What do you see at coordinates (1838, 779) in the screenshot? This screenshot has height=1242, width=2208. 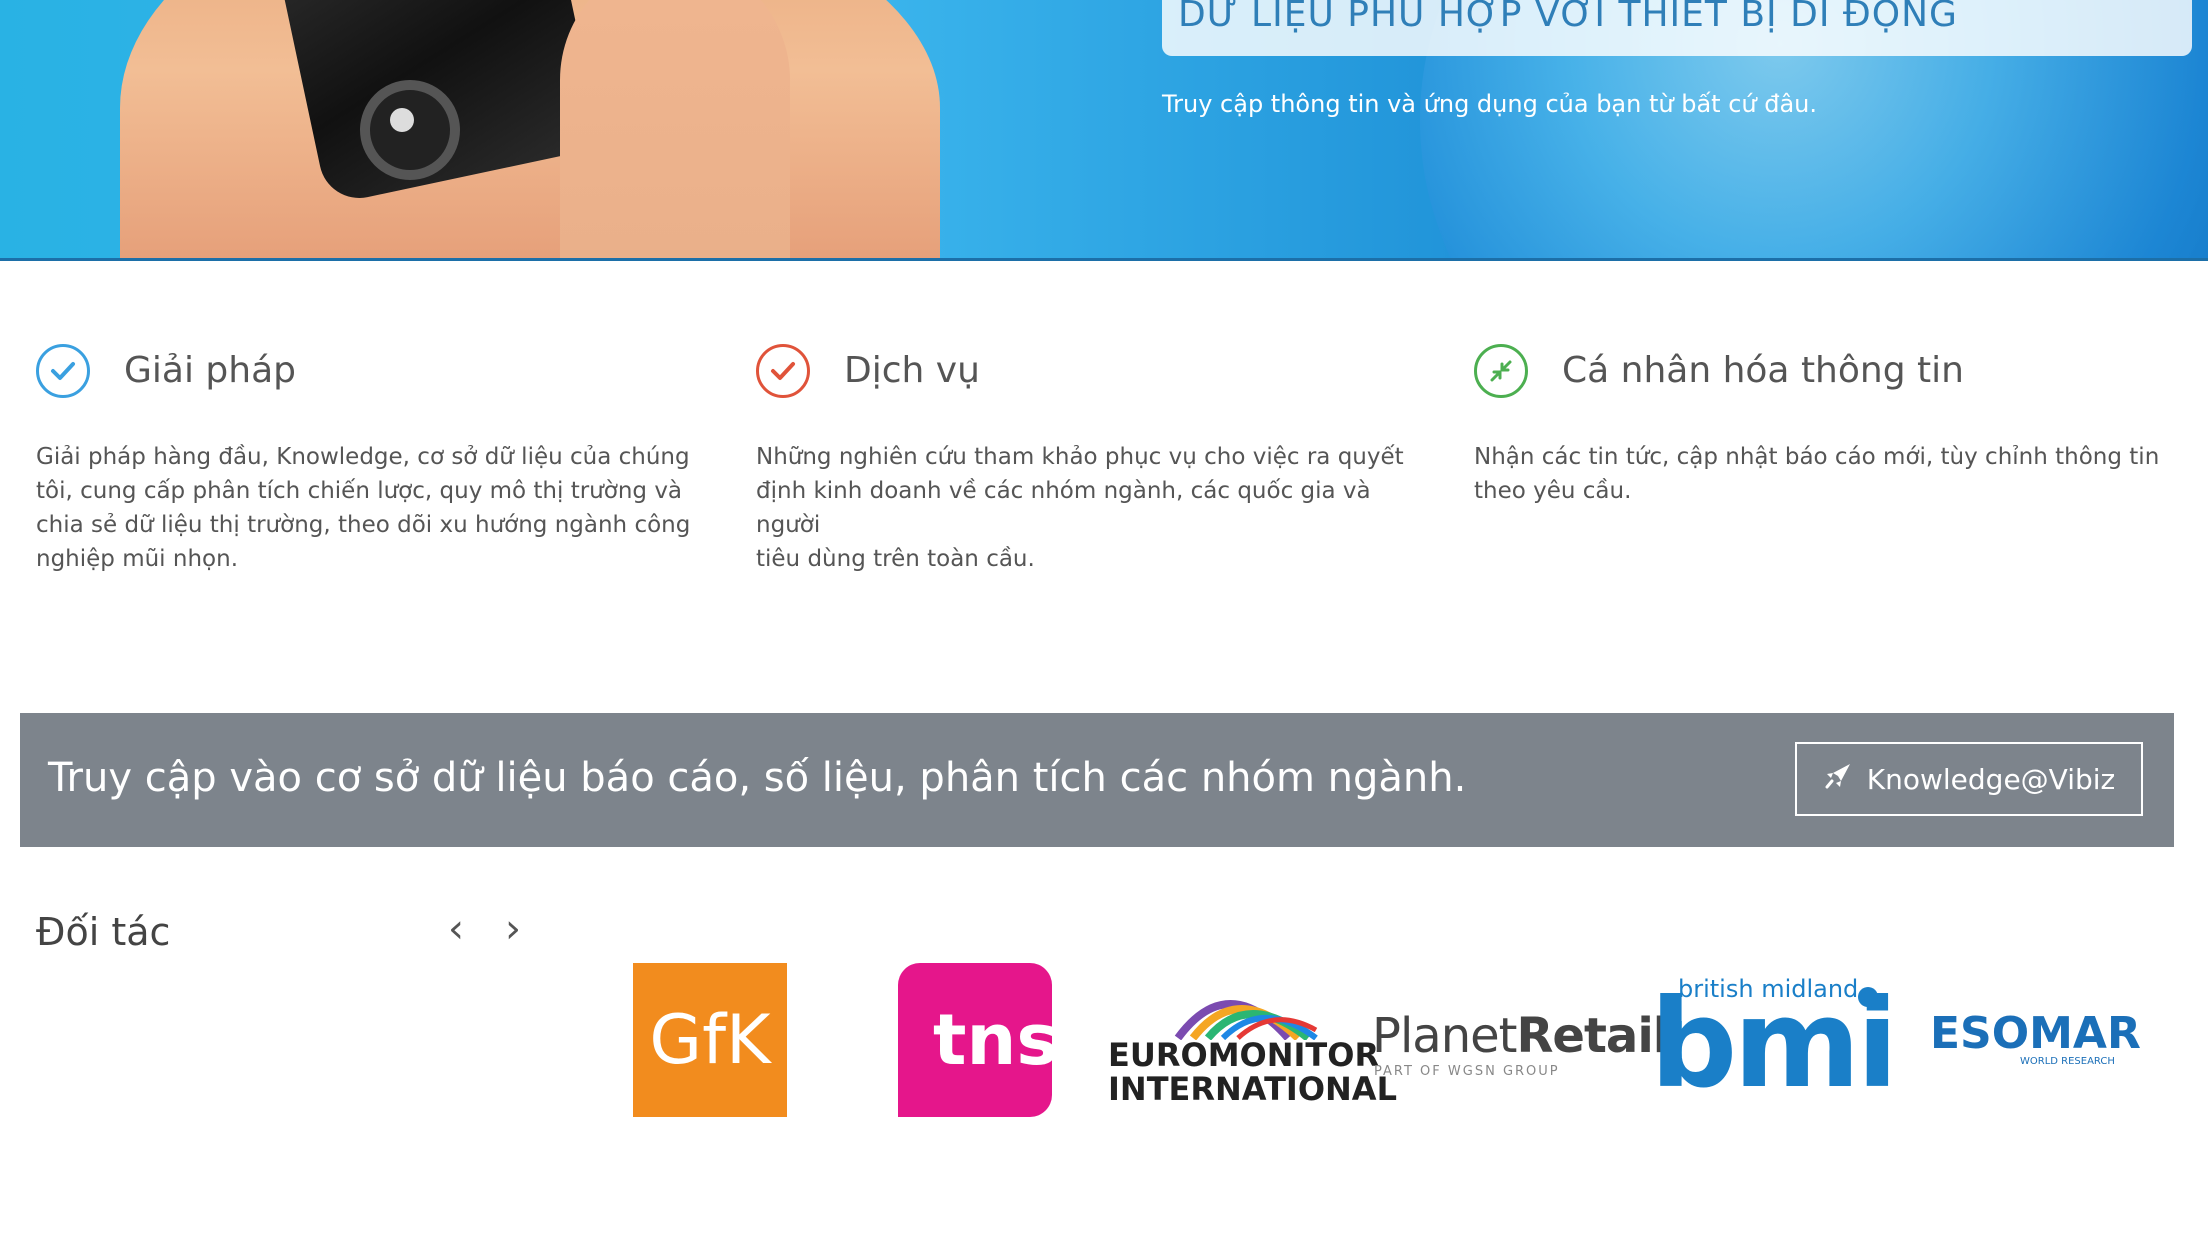 I see `rocket-icon` at bounding box center [1838, 779].